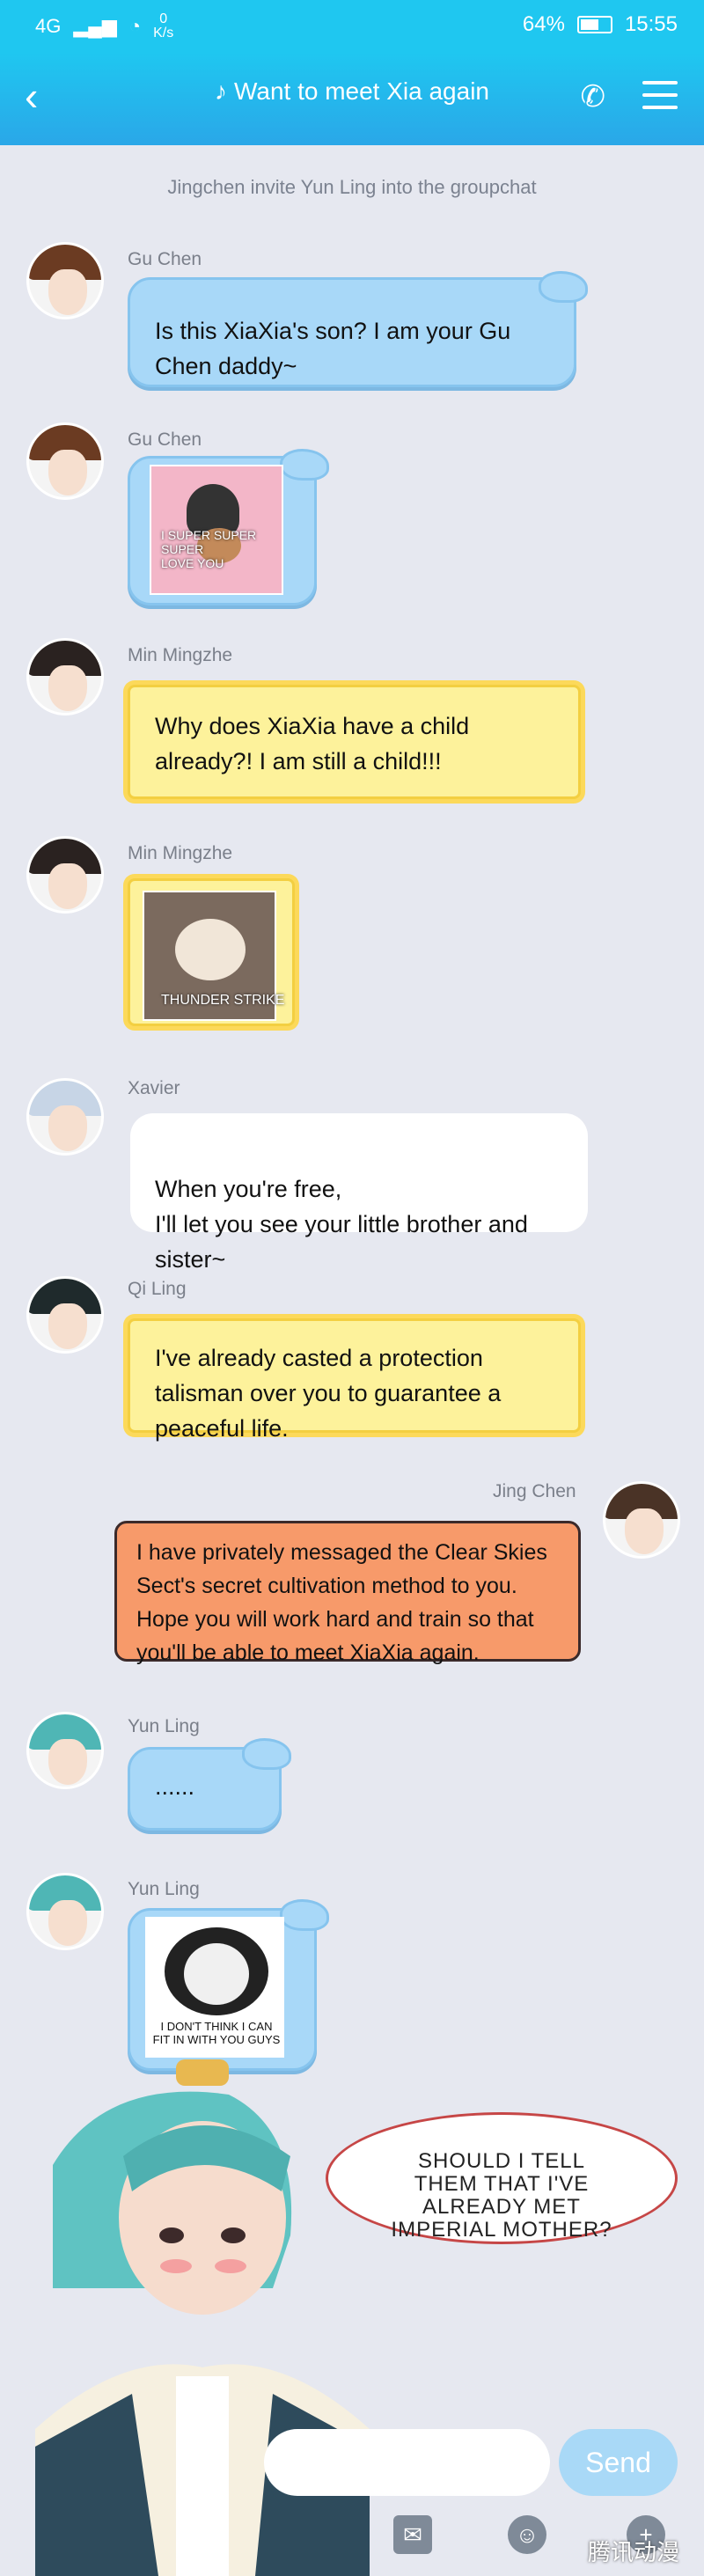 This screenshot has height=2576, width=704. Describe the element at coordinates (135, 26) in the screenshot. I see `wifi-icon: ◔` at that location.